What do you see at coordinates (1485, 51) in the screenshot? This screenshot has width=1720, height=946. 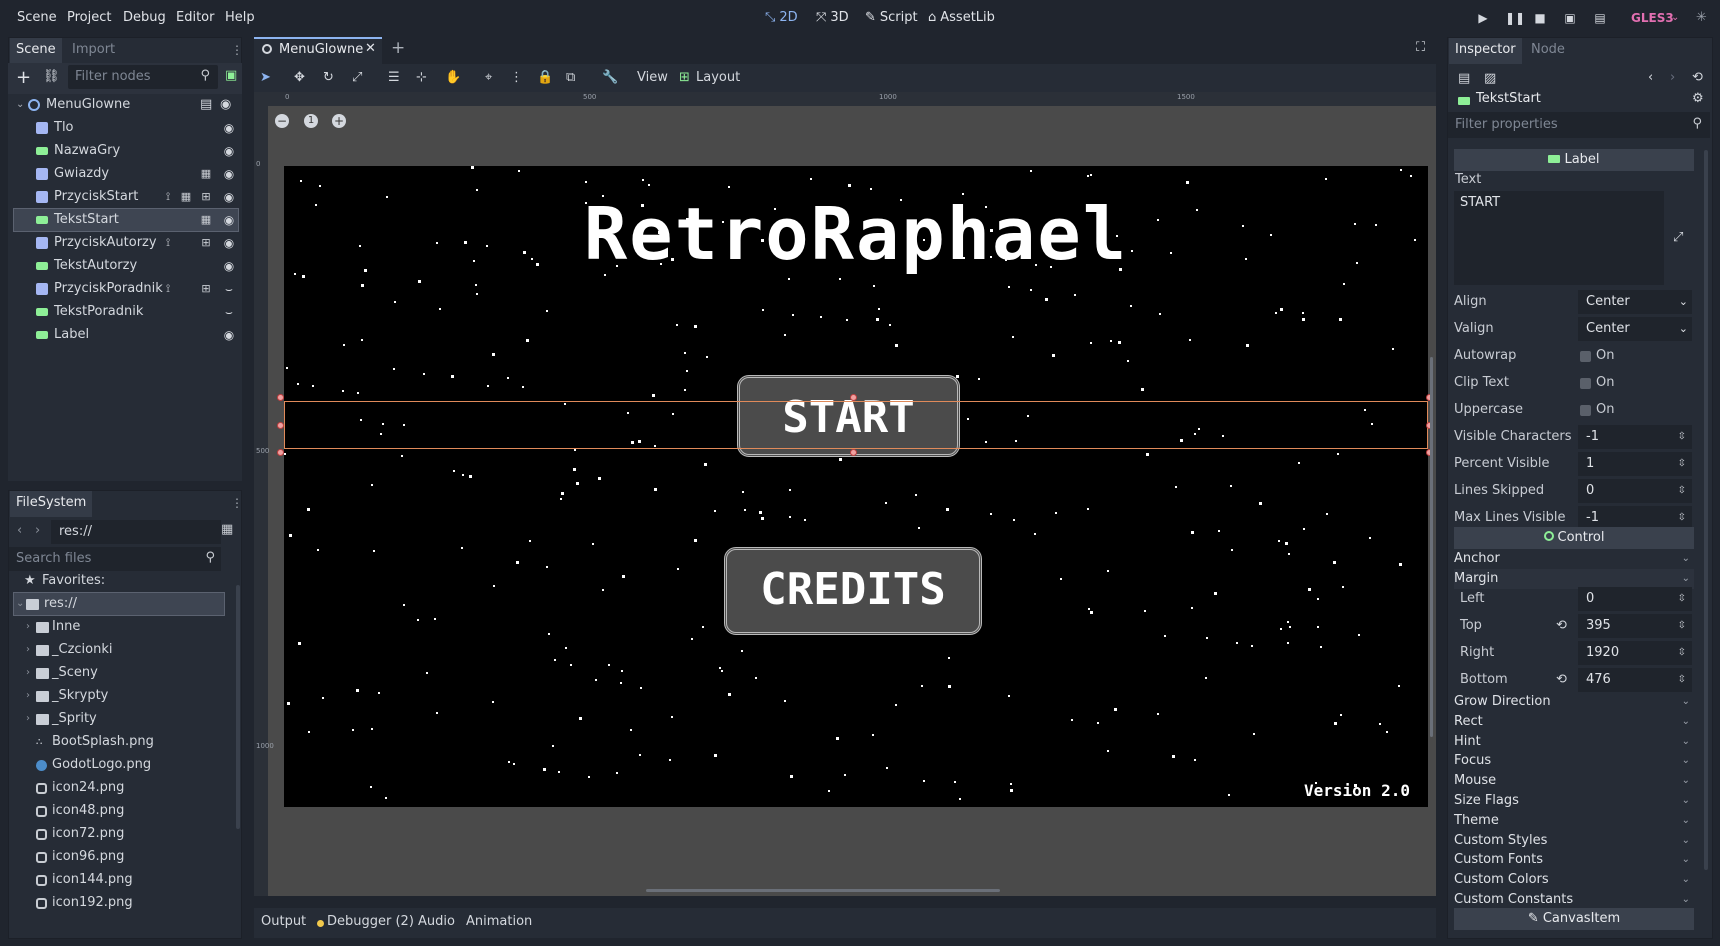 I see `tab-inspector: Inspector` at bounding box center [1485, 51].